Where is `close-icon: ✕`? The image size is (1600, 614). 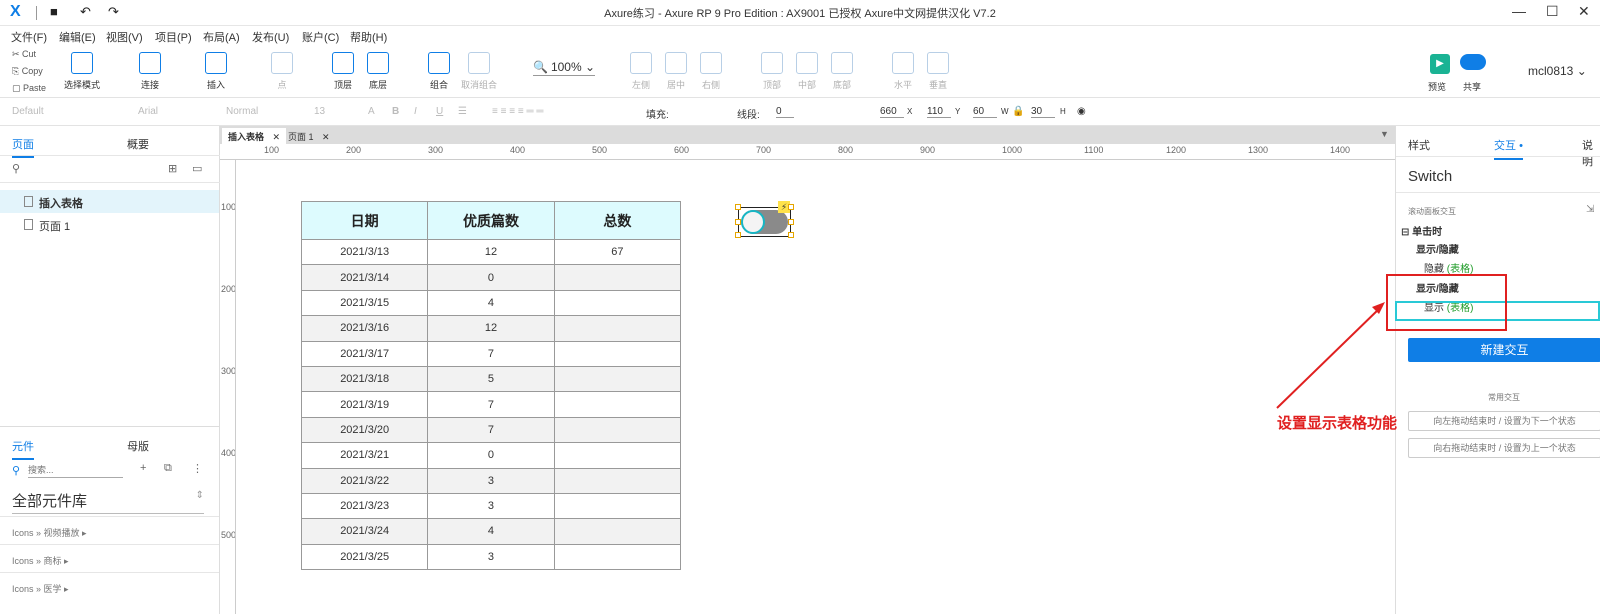
close-icon: ✕ is located at coordinates (1584, 11).